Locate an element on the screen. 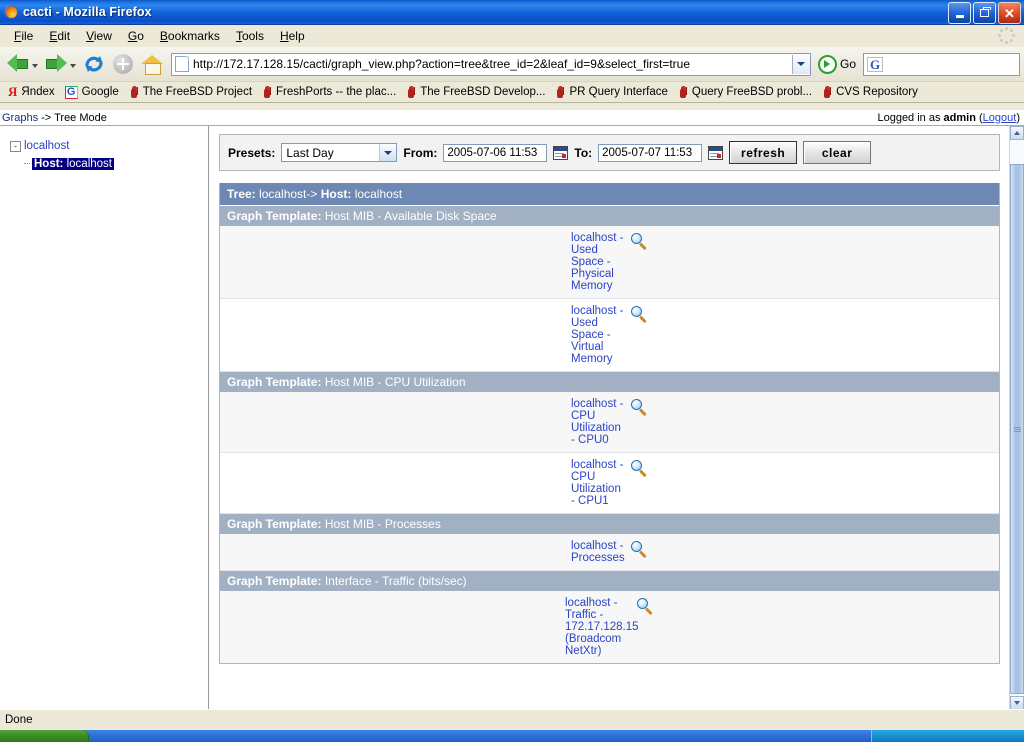  menu-help: Help is located at coordinates (292, 36).